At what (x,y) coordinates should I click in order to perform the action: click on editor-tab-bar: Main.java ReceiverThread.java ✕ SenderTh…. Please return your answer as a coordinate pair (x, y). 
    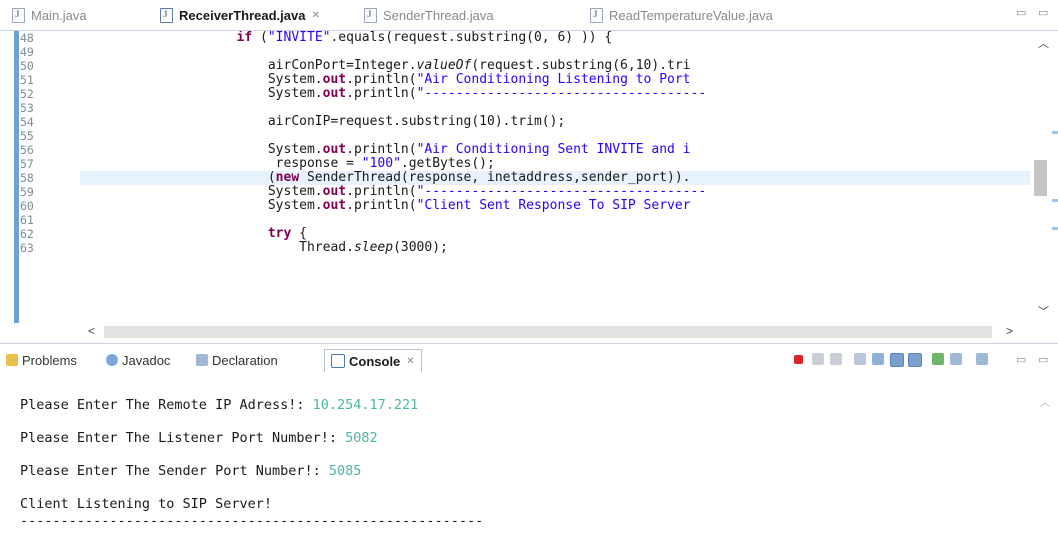
    Looking at the image, I should click on (529, 15).